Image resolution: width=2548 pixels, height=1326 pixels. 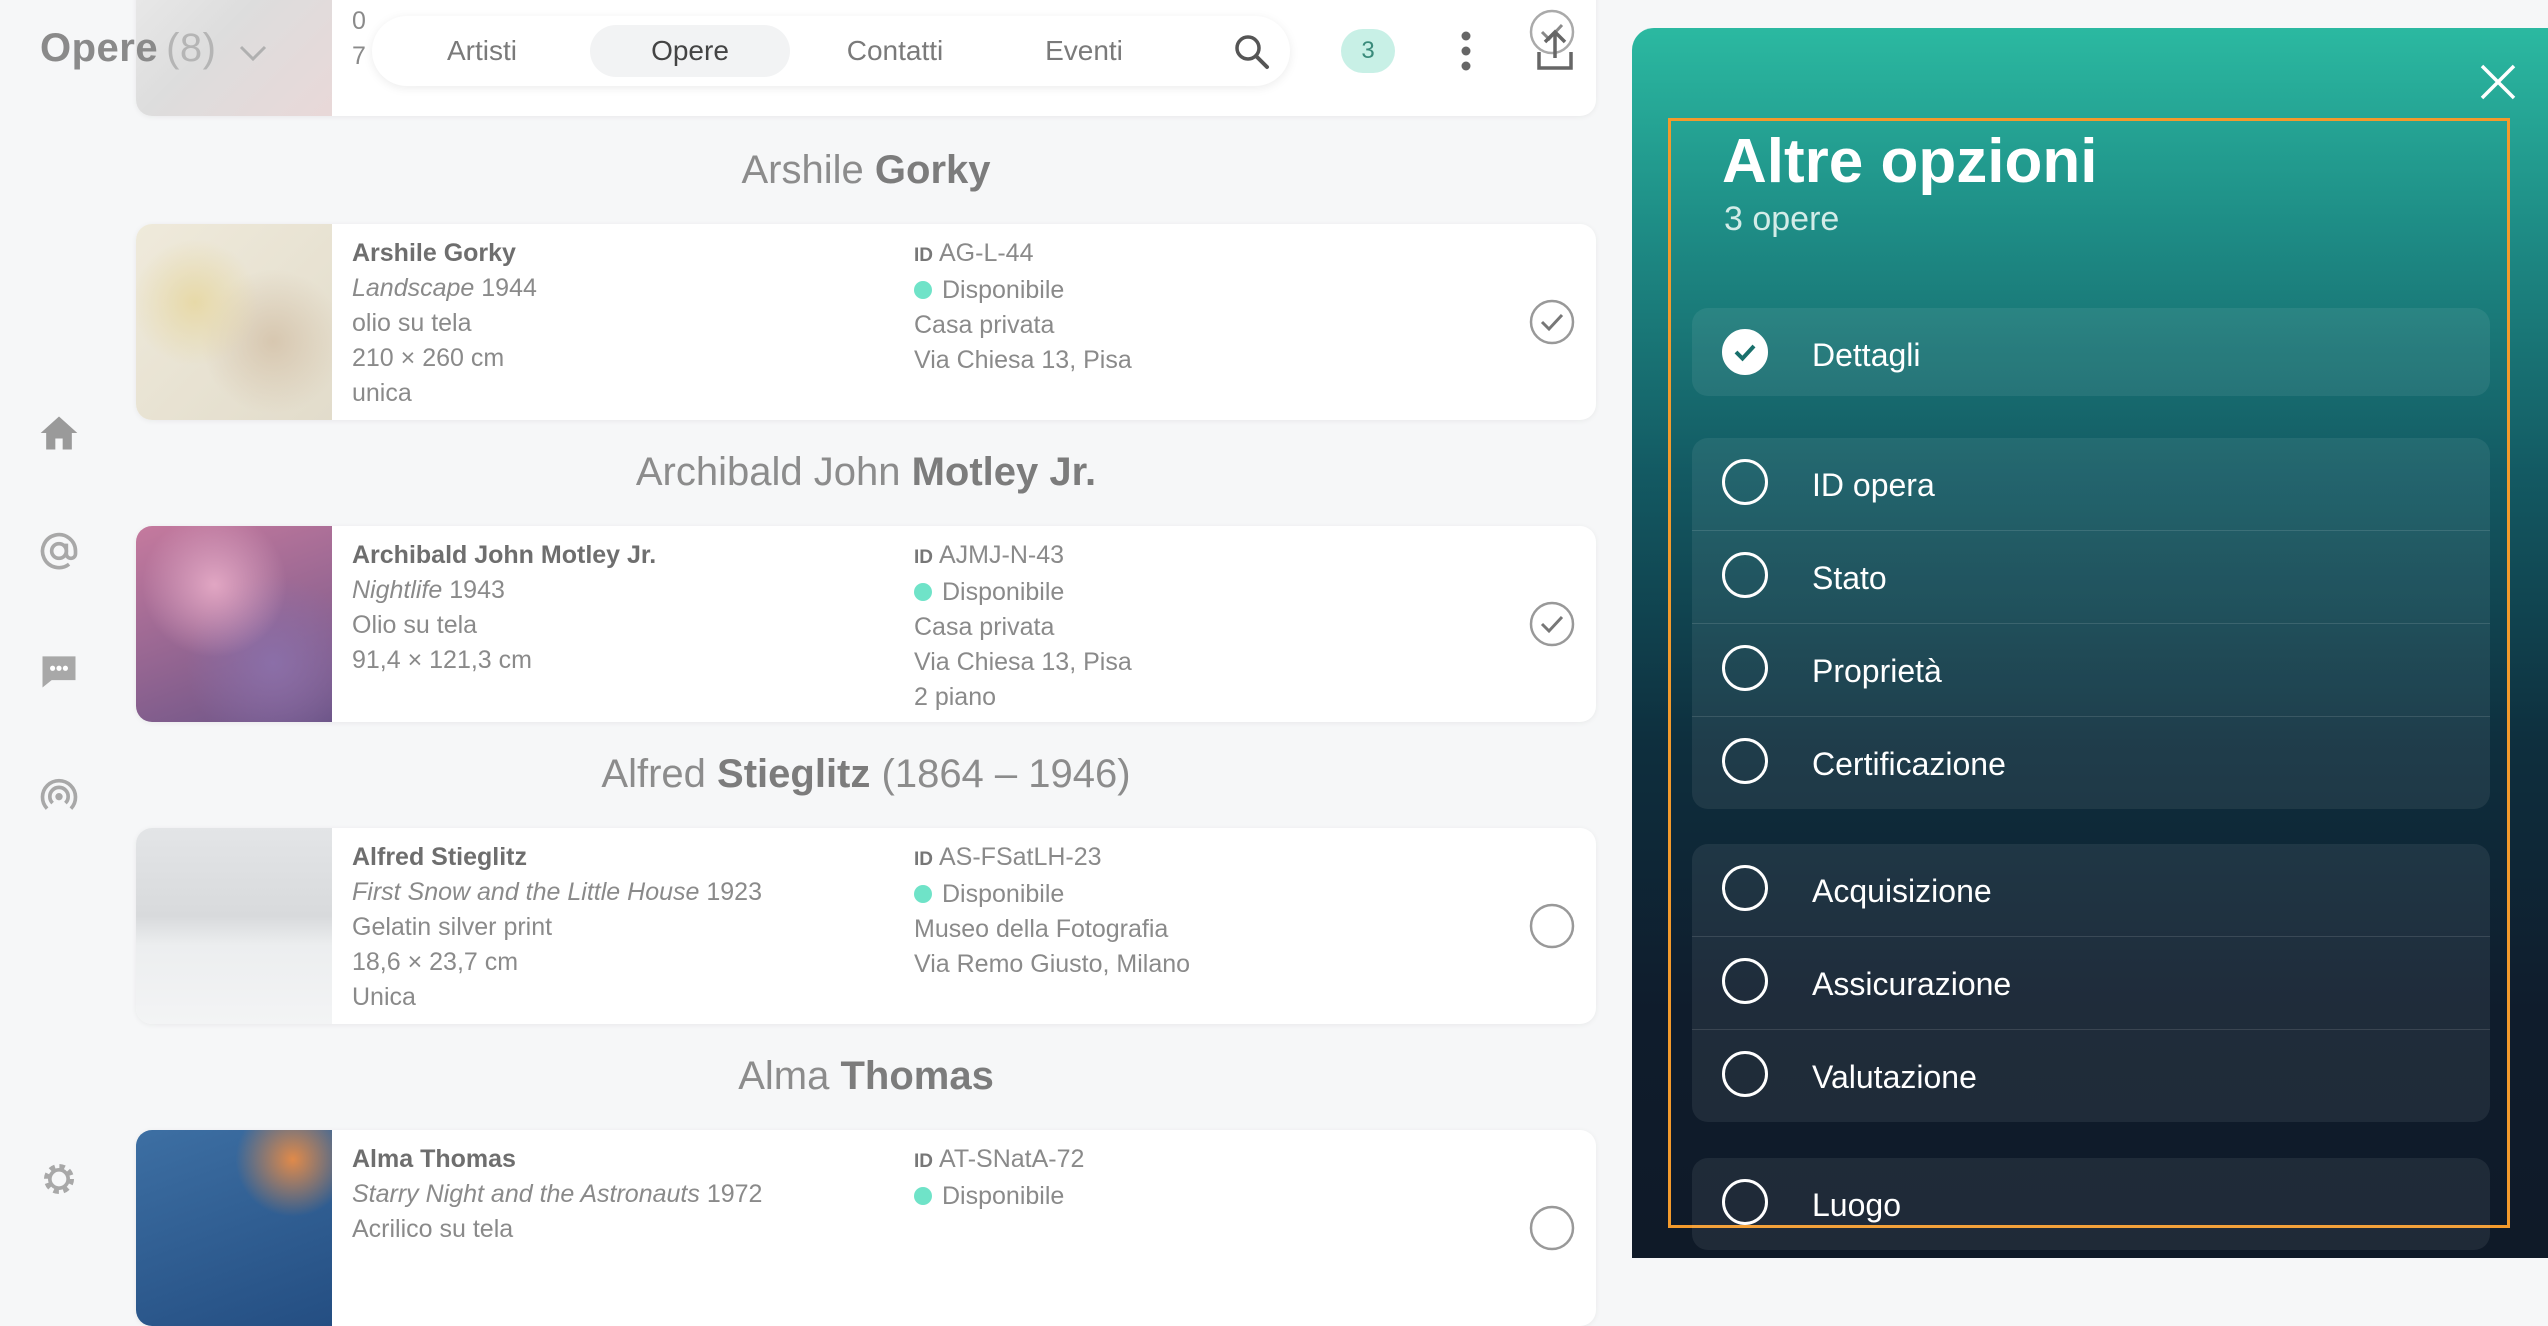 I want to click on check-circle-icon, so click(x=1745, y=352).